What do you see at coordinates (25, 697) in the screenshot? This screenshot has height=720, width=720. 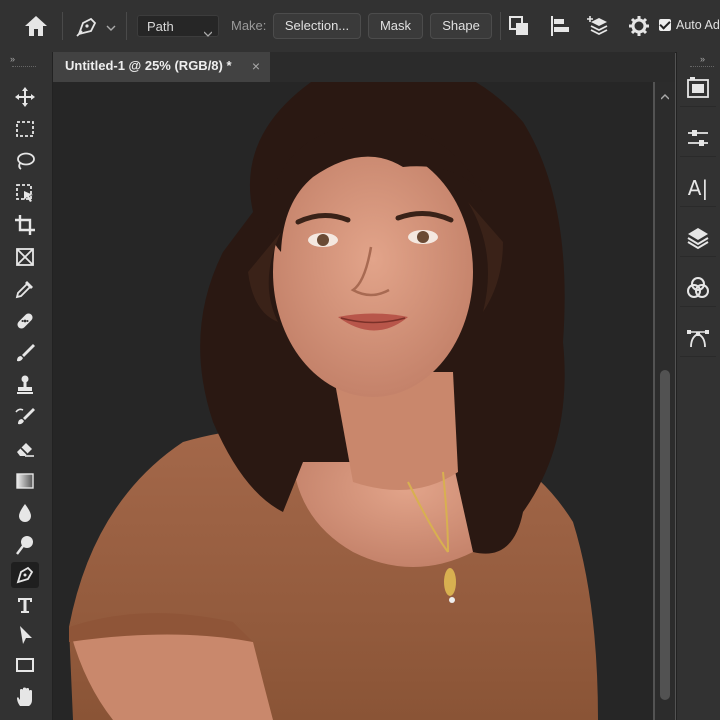 I see `hand-tool-icon` at bounding box center [25, 697].